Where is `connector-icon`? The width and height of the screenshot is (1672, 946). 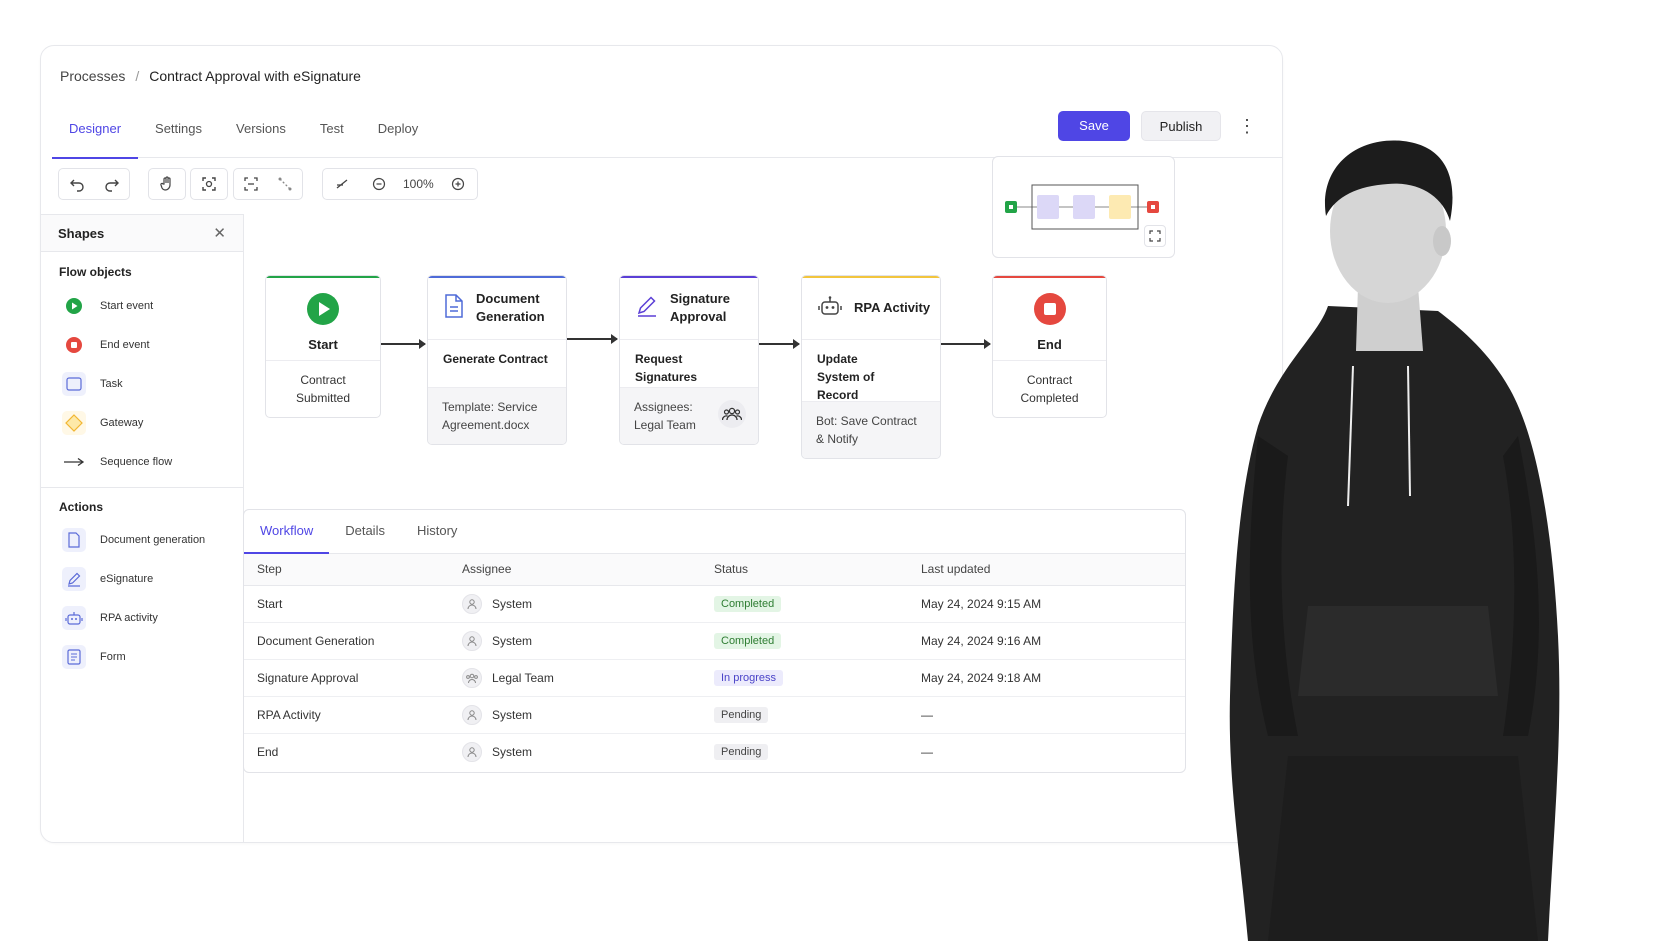 connector-icon is located at coordinates (285, 184).